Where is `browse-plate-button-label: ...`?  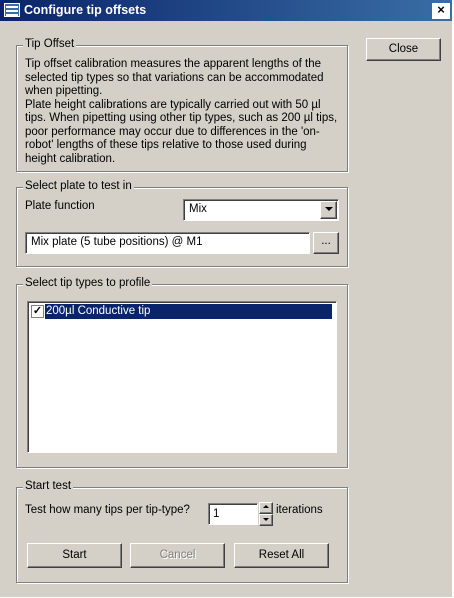 browse-plate-button-label: ... is located at coordinates (326, 241).